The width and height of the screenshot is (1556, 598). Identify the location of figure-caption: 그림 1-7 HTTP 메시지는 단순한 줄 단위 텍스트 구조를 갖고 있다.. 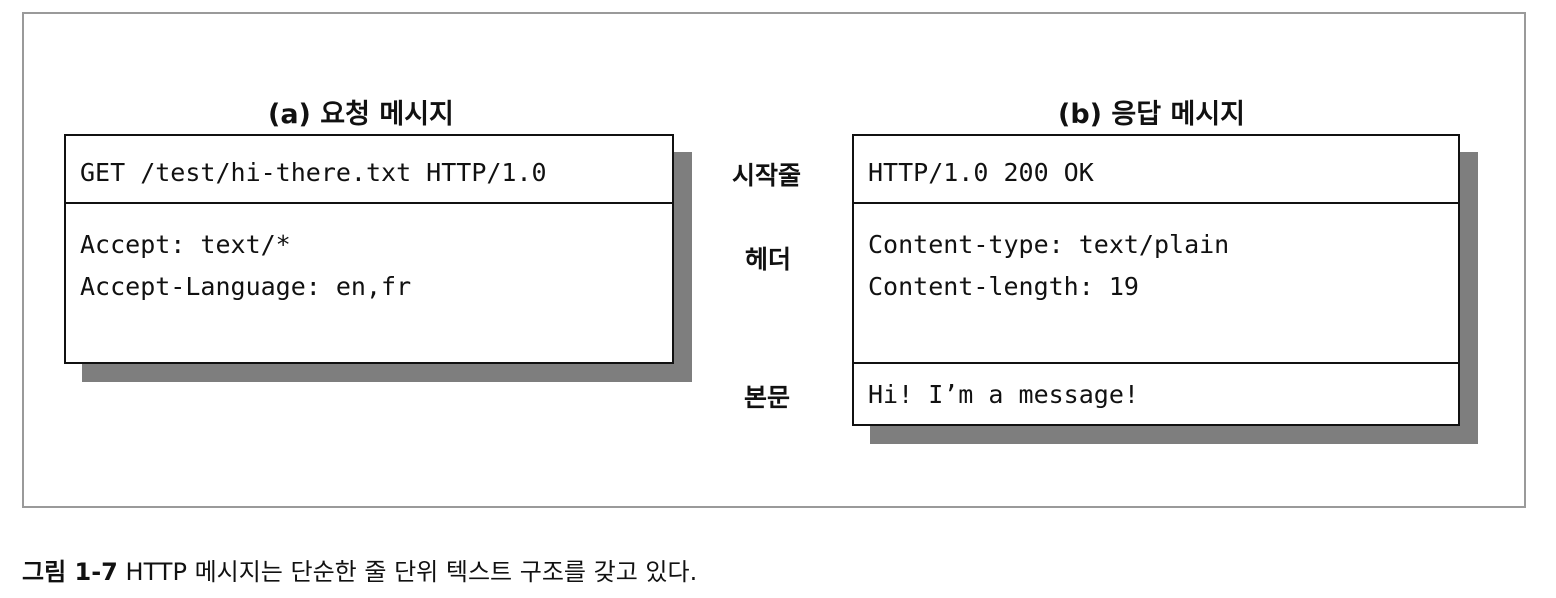
(359, 569).